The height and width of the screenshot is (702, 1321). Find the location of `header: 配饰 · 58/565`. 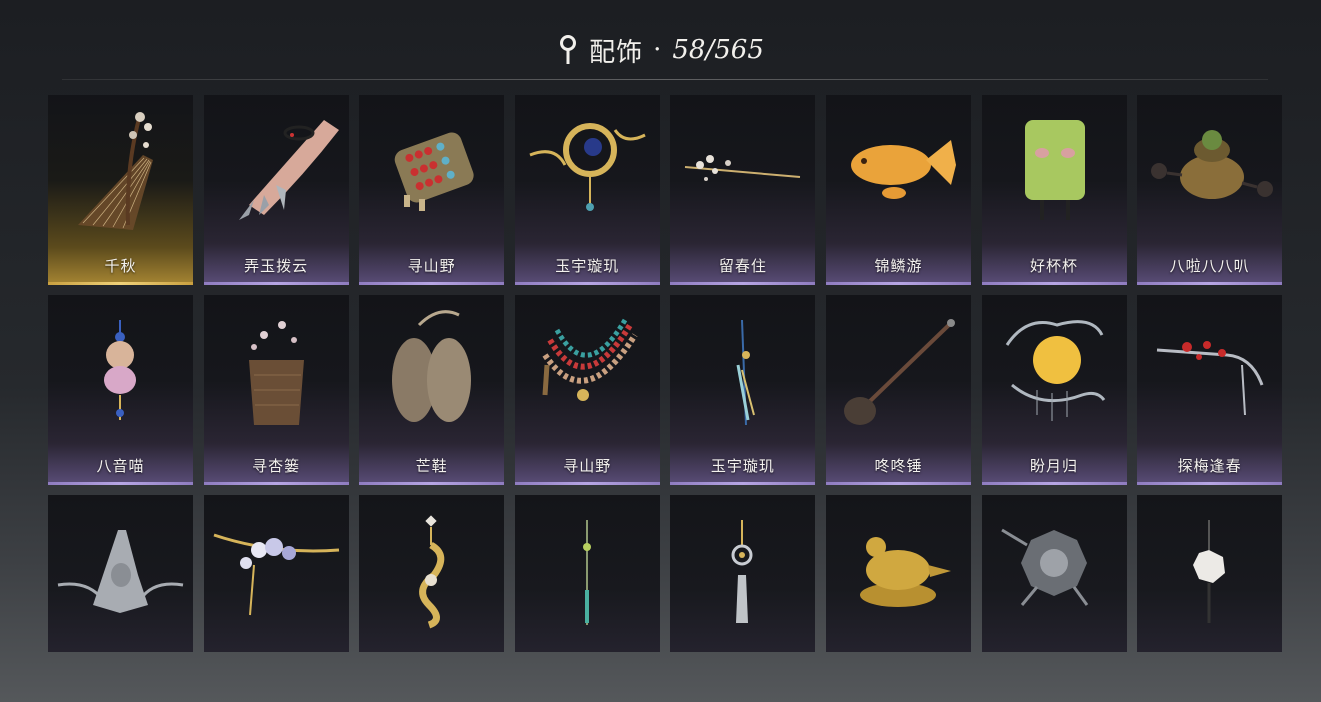

header: 配饰 · 58/565 is located at coordinates (660, 50).